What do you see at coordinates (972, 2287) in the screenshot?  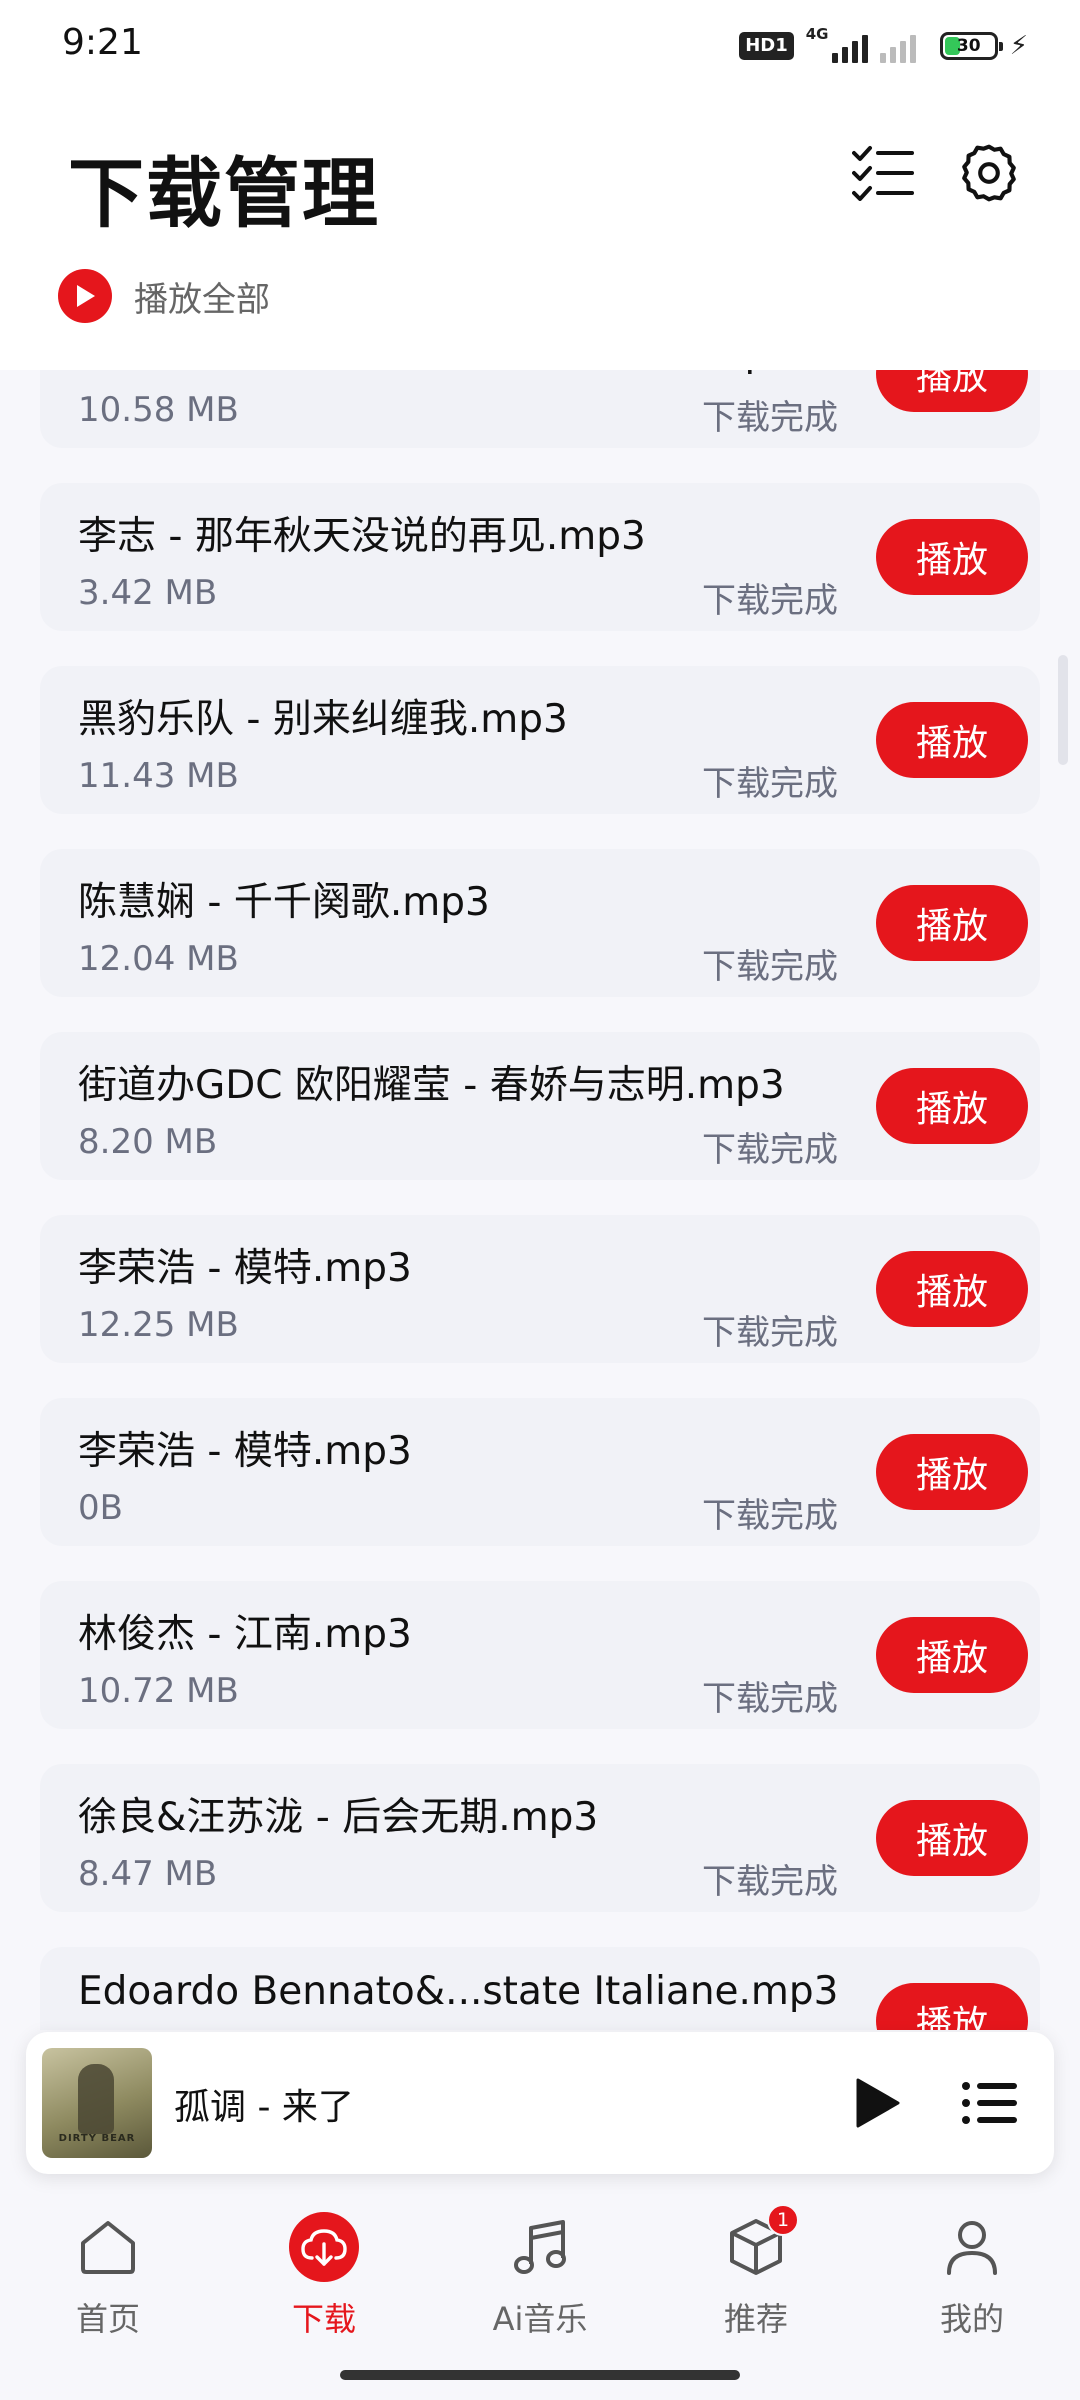 I see `nav-mine: 我的` at bounding box center [972, 2287].